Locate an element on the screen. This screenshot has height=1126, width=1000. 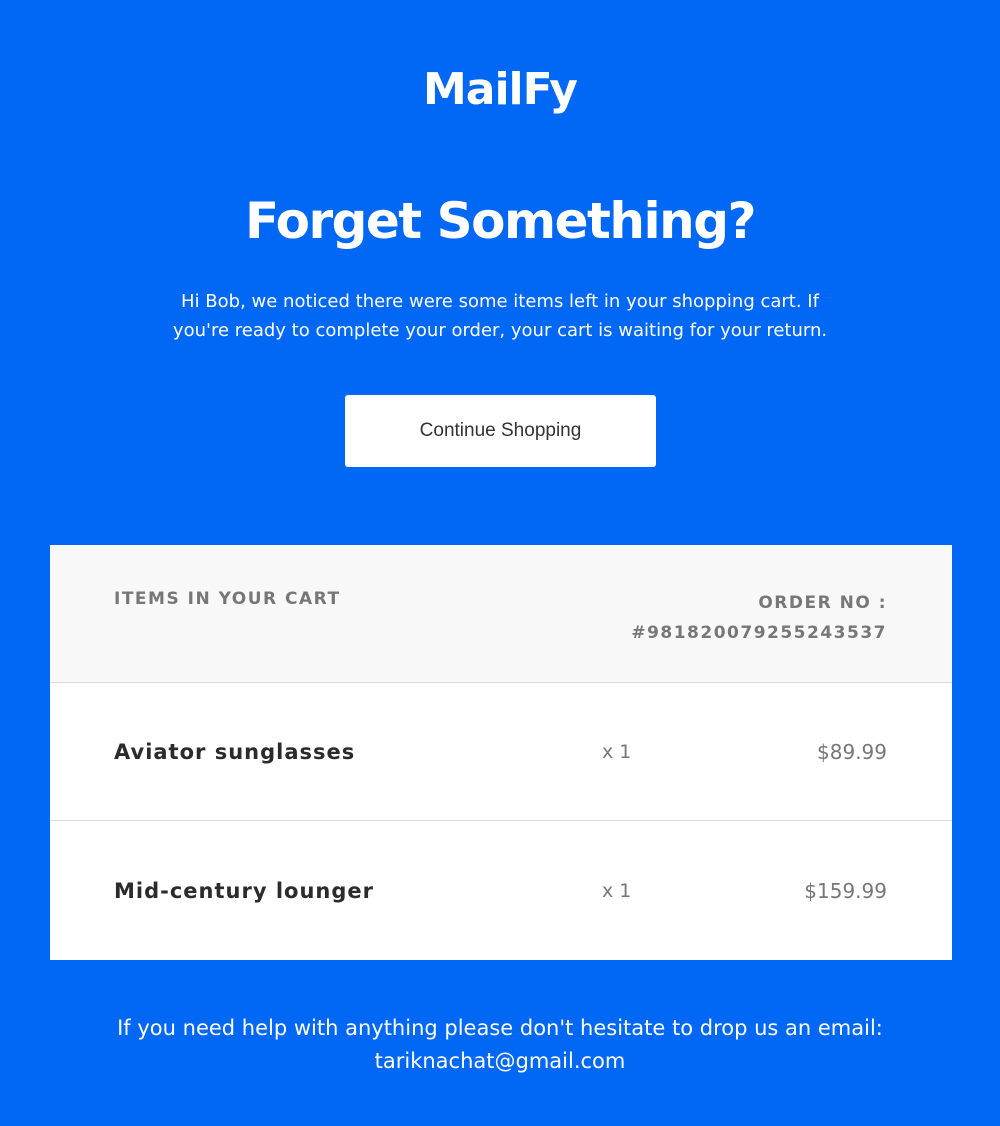
footer-email-link: tariknachat@gmail.com is located at coordinates (500, 1061).